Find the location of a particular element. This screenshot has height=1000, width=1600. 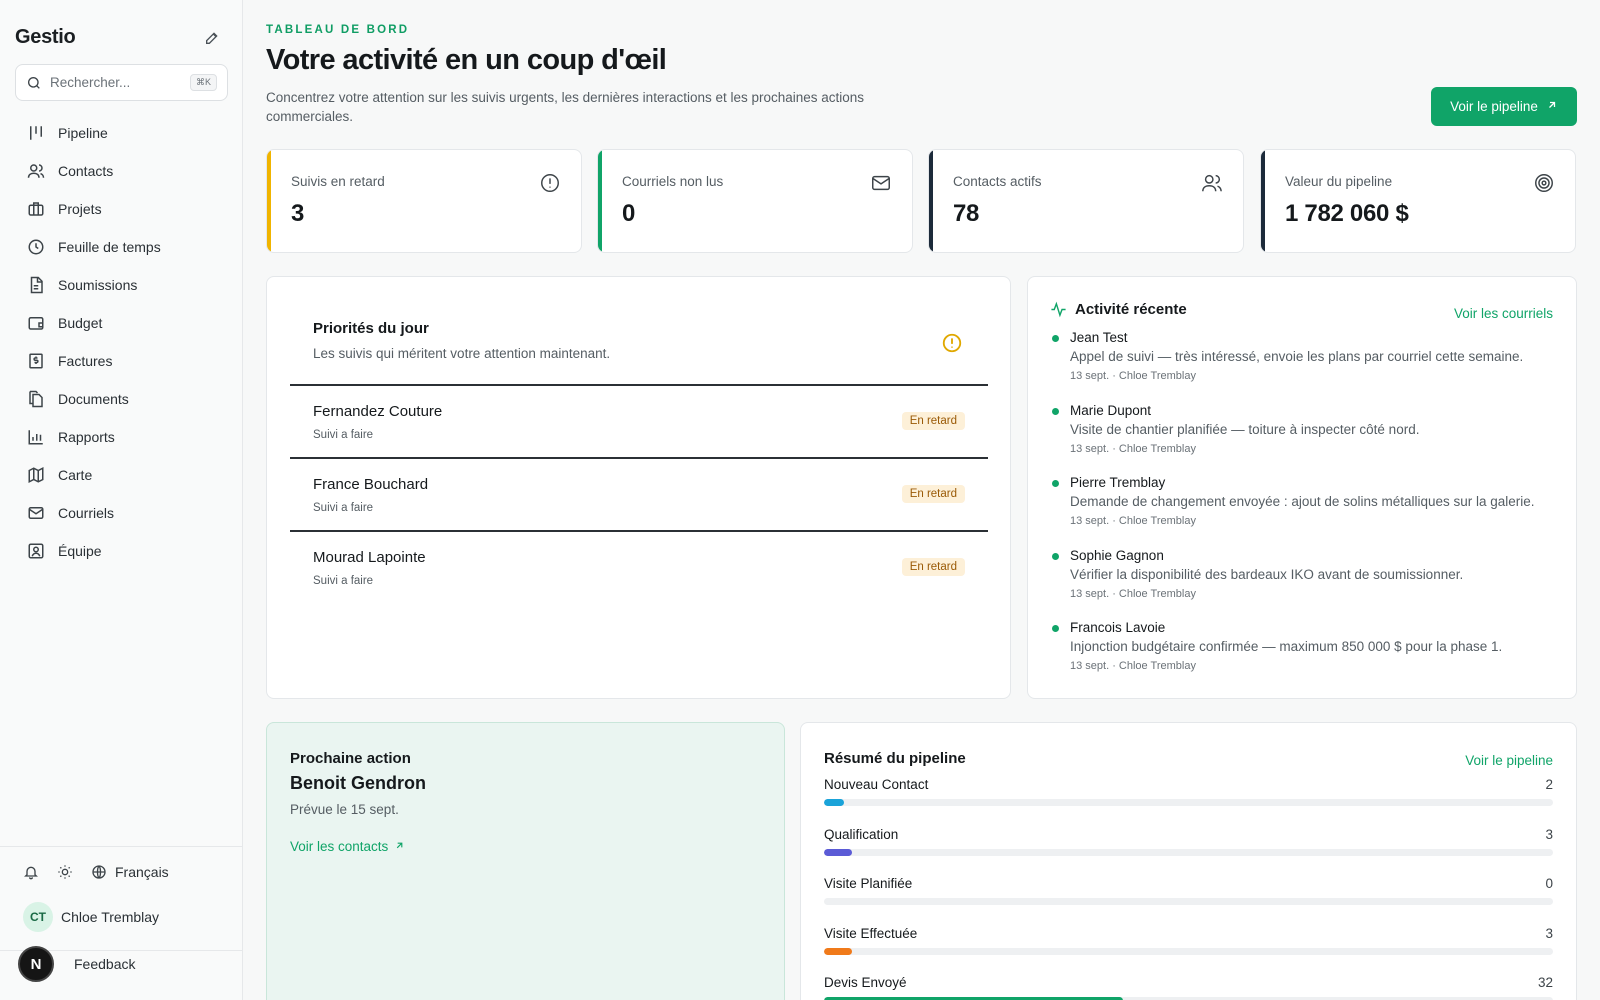

user-profile: CT Chloe Tremblay is located at coordinates (91, 917).